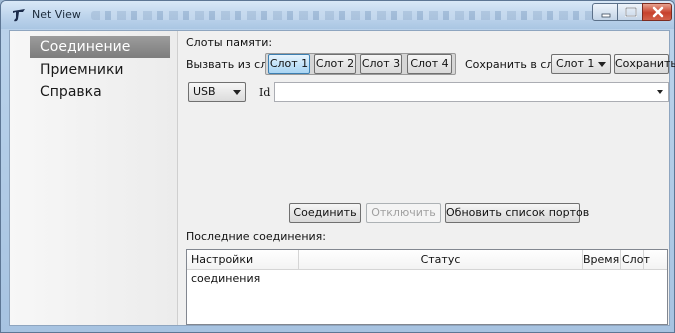 The width and height of the screenshot is (675, 333). I want to click on sidebar-item-label: Справка, so click(71, 92).